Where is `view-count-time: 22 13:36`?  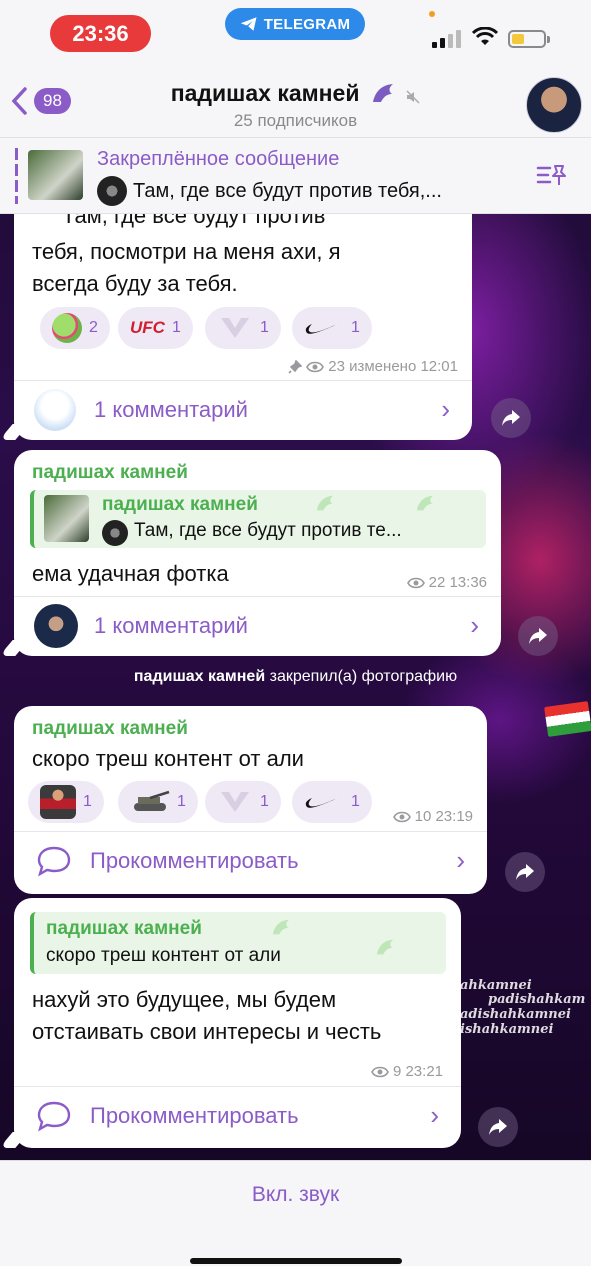 view-count-time: 22 13:36 is located at coordinates (457, 582).